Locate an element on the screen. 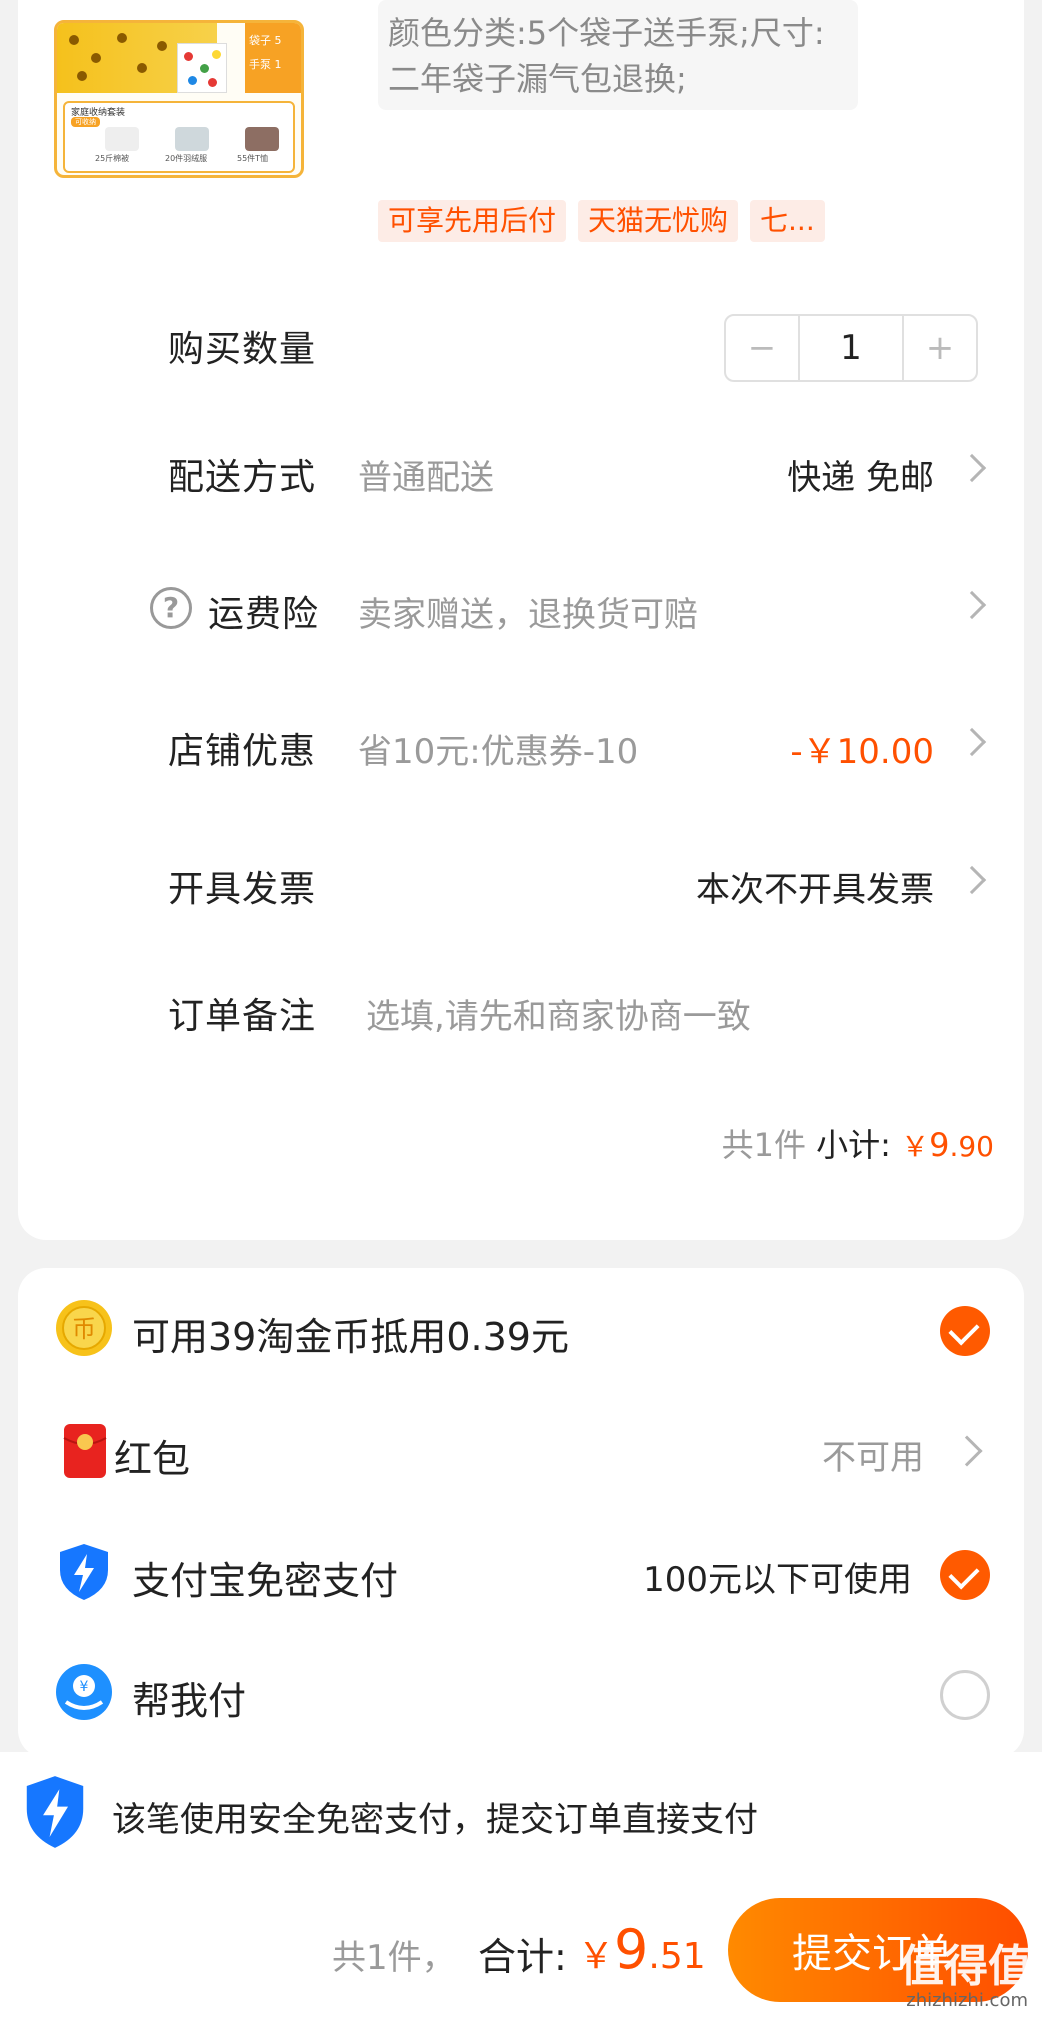 The height and width of the screenshot is (2019, 1042). total-int: 9 is located at coordinates (631, 1949).